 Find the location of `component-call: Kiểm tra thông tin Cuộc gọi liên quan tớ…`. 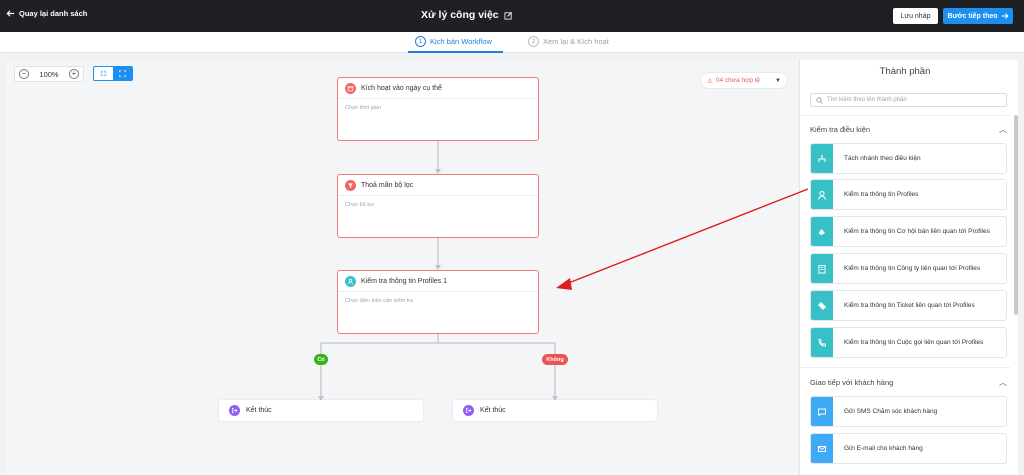

component-call: Kiểm tra thông tin Cuộc gọi liên quan tớ… is located at coordinates (908, 342).